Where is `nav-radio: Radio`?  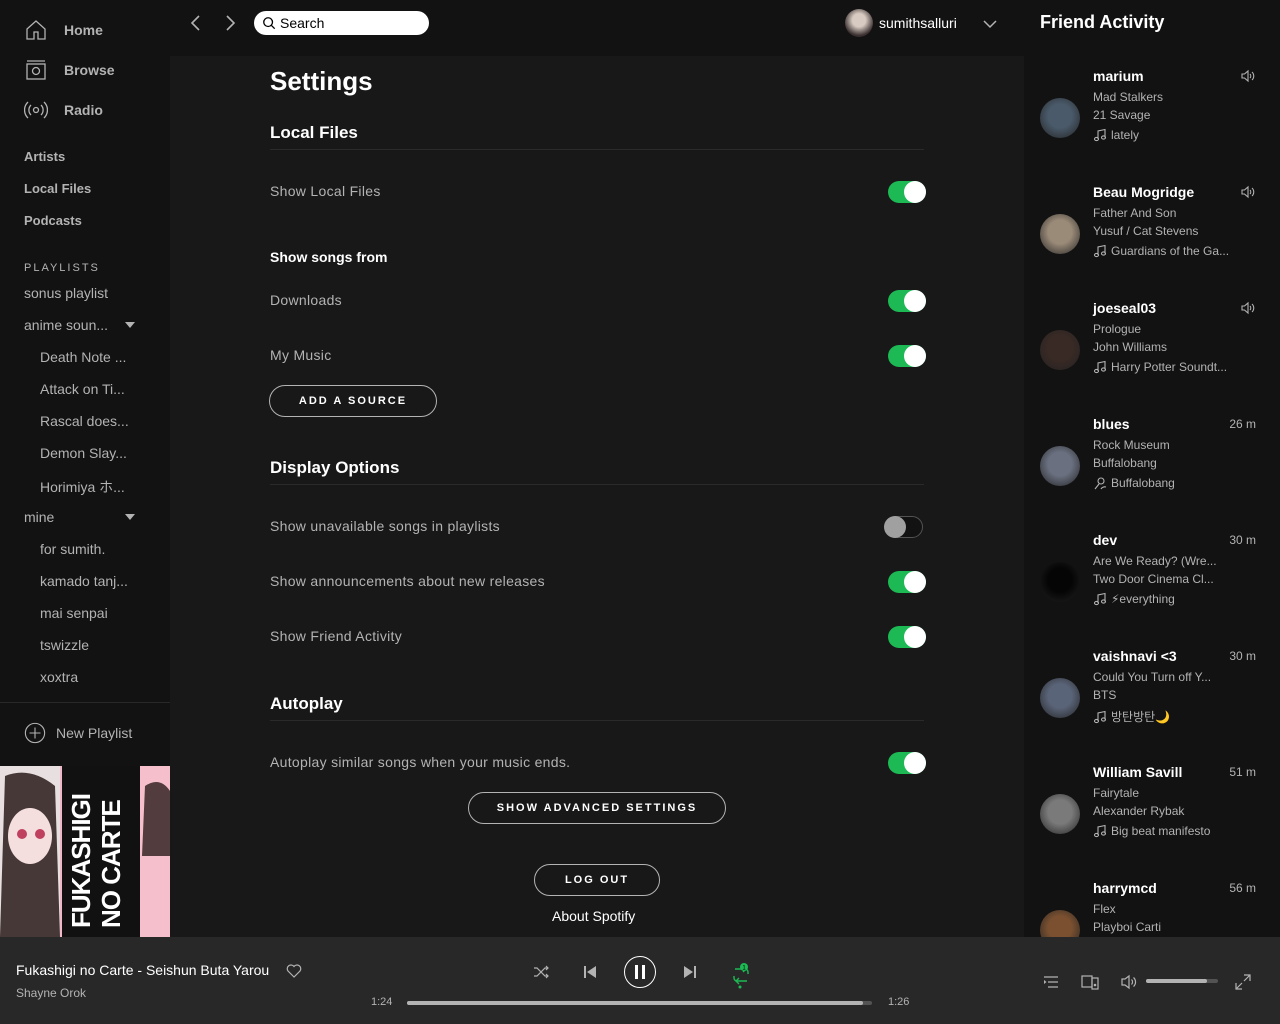
nav-radio: Radio is located at coordinates (63, 110).